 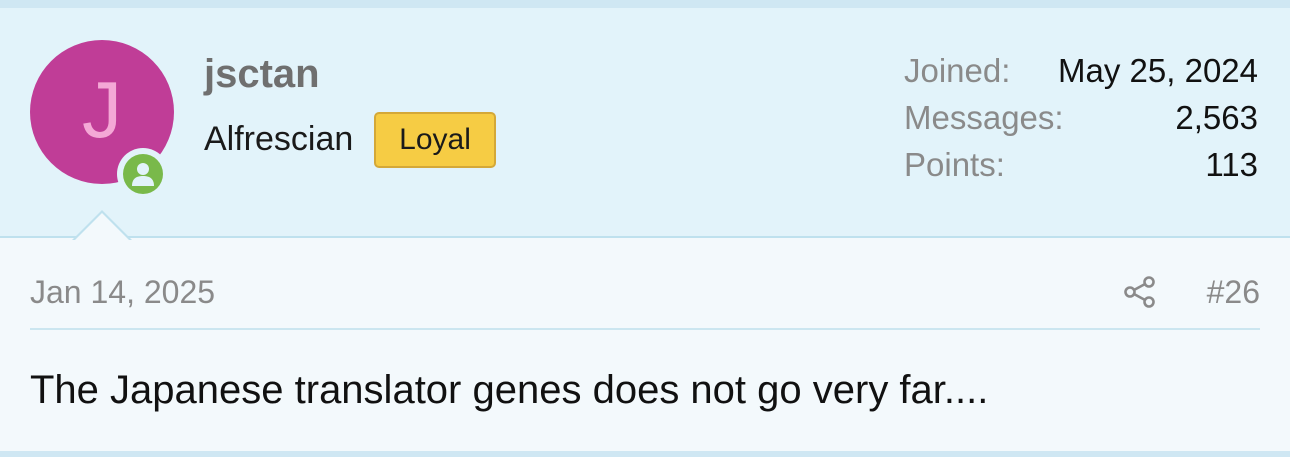 What do you see at coordinates (435, 140) in the screenshot?
I see `user-banner-badge: Loyal` at bounding box center [435, 140].